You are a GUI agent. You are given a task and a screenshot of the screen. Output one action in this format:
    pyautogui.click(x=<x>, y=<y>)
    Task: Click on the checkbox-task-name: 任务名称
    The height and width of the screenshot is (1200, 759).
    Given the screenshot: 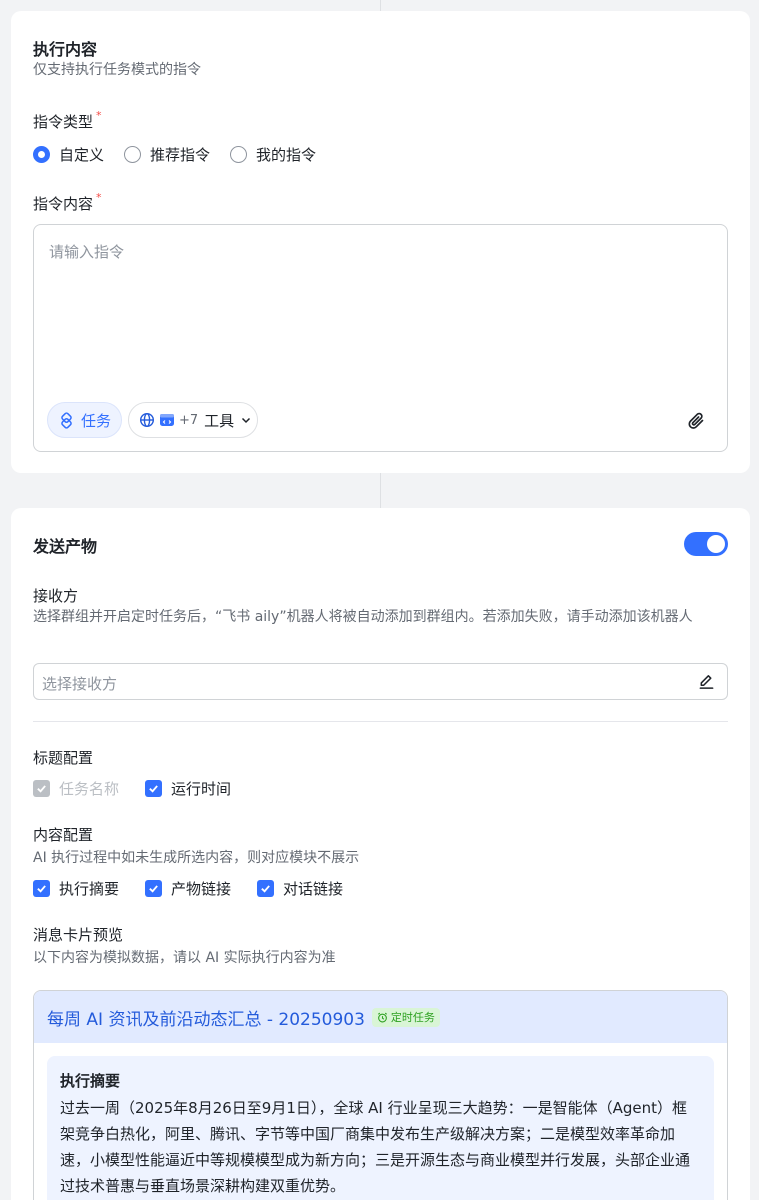 What is the action you would take?
    pyautogui.click(x=76, y=788)
    